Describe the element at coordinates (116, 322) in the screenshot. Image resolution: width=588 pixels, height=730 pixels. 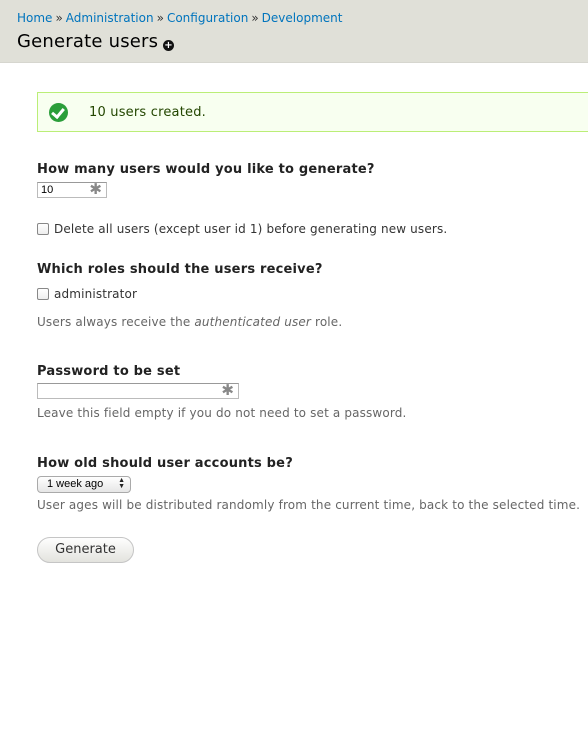
I see `roles-description-prefix: Users always receive the` at that location.